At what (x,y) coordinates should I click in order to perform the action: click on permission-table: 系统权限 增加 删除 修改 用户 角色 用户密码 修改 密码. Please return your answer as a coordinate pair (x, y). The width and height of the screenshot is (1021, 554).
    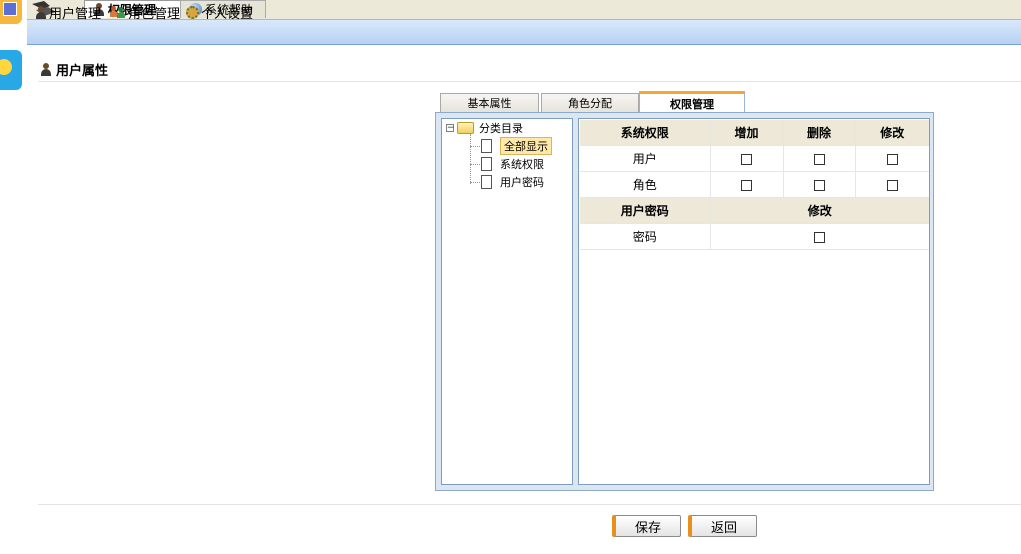
    Looking at the image, I should click on (754, 185).